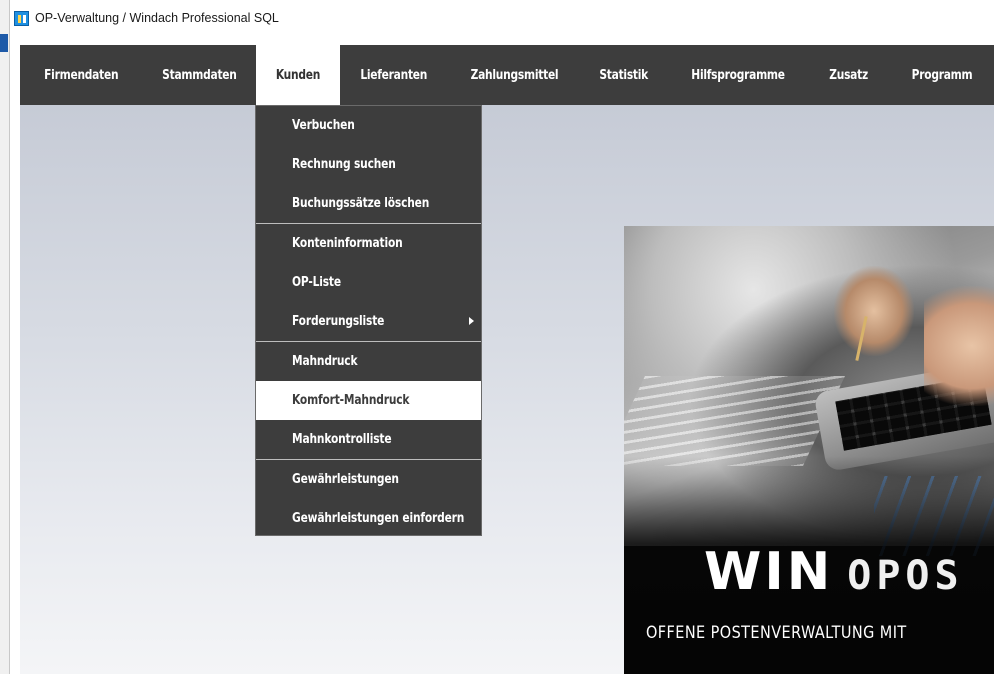 This screenshot has height=674, width=994. What do you see at coordinates (351, 400) in the screenshot?
I see `menu-item-label: Komfort-Mahndruck` at bounding box center [351, 400].